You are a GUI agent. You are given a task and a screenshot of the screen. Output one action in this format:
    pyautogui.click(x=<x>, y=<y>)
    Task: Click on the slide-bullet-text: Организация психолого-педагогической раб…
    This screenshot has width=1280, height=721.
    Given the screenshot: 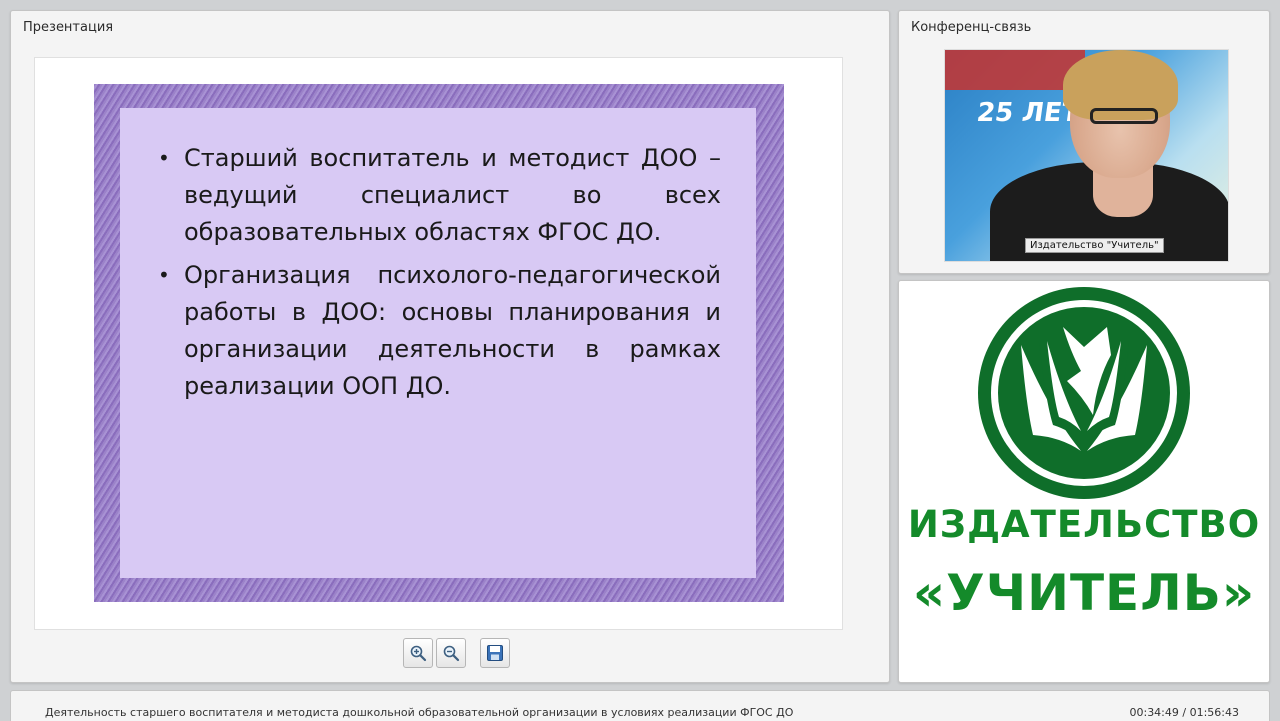 What is the action you would take?
    pyautogui.click(x=452, y=330)
    